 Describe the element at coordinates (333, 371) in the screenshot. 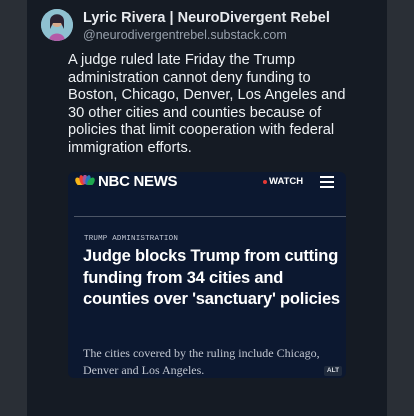

I see `alt-text-badge: ALT` at that location.